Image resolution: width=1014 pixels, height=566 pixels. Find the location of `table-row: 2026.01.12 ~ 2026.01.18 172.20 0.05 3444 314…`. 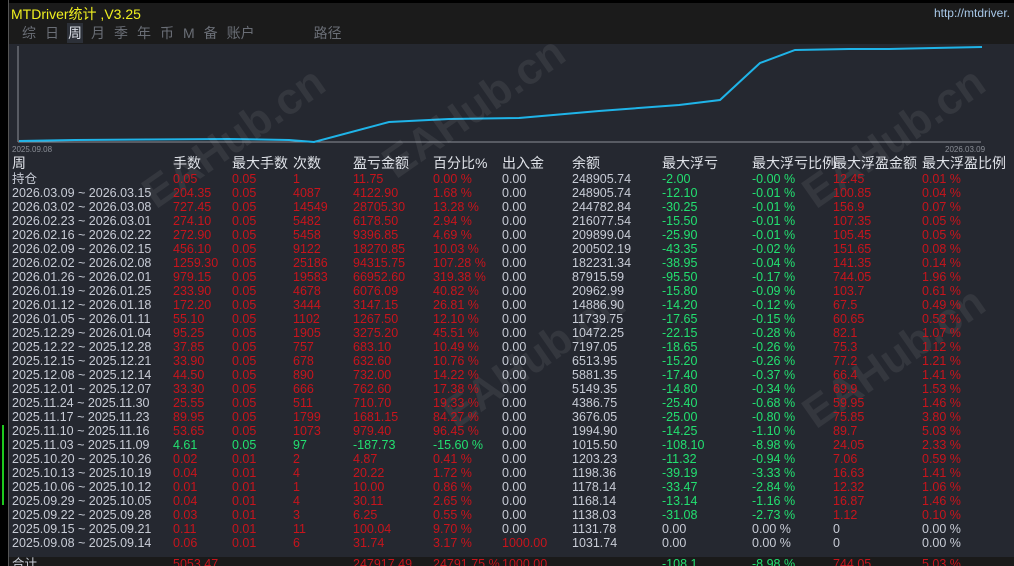

table-row: 2026.01.12 ~ 2026.01.18 172.20 0.05 3444 314… is located at coordinates (511, 305).